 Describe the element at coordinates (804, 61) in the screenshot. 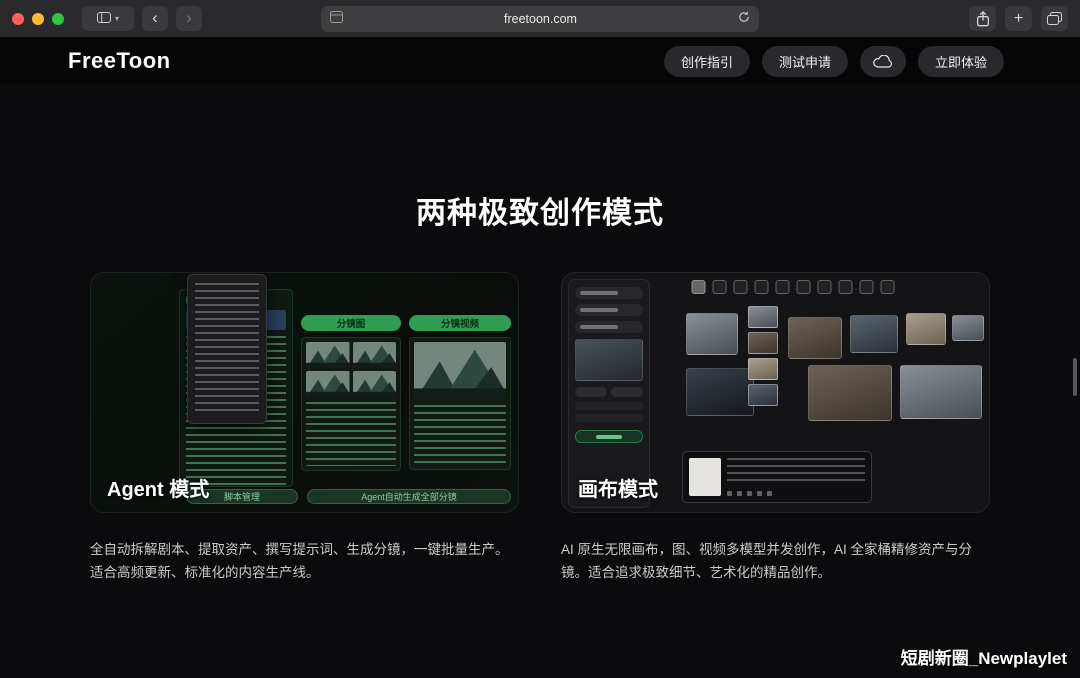

I see `nav-test-apply-button: 测试申请` at that location.